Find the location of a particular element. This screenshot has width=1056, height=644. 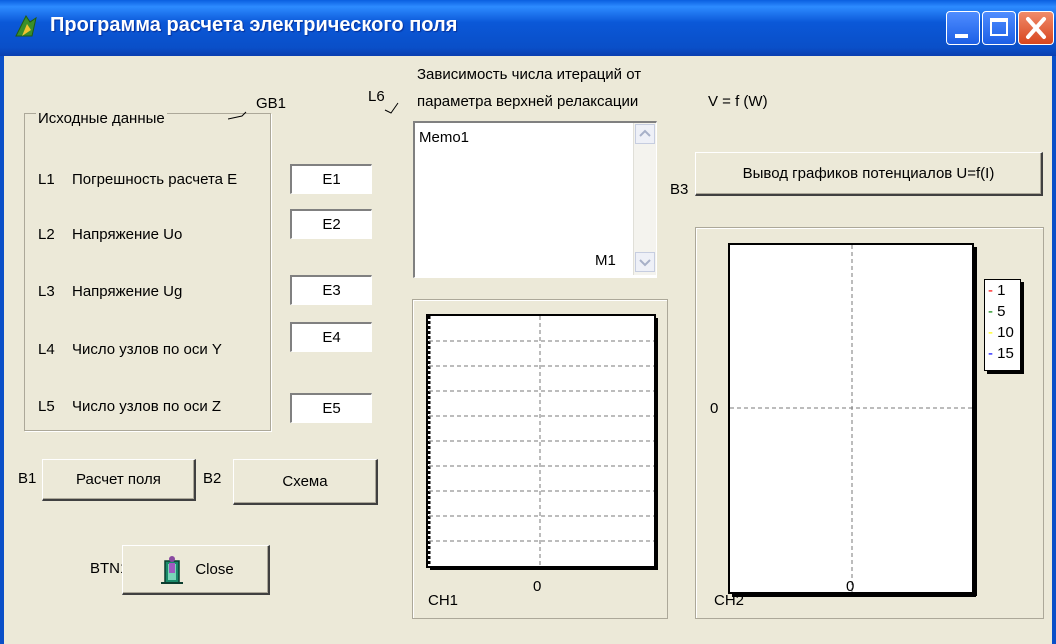

legend-label: 15 is located at coordinates (1005, 353).